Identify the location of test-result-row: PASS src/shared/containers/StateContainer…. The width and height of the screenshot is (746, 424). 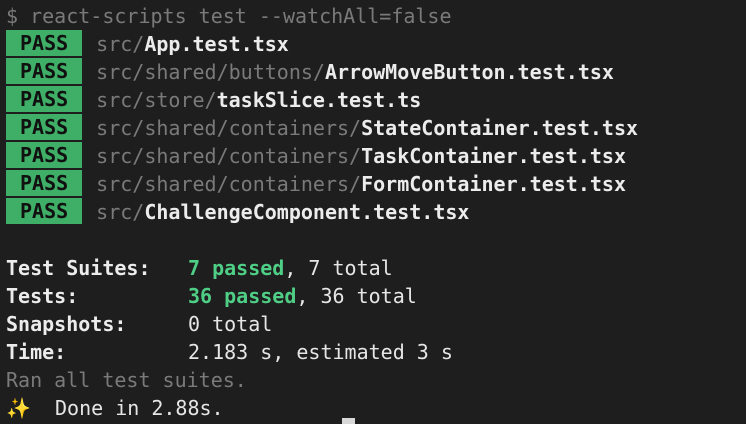
(322, 128).